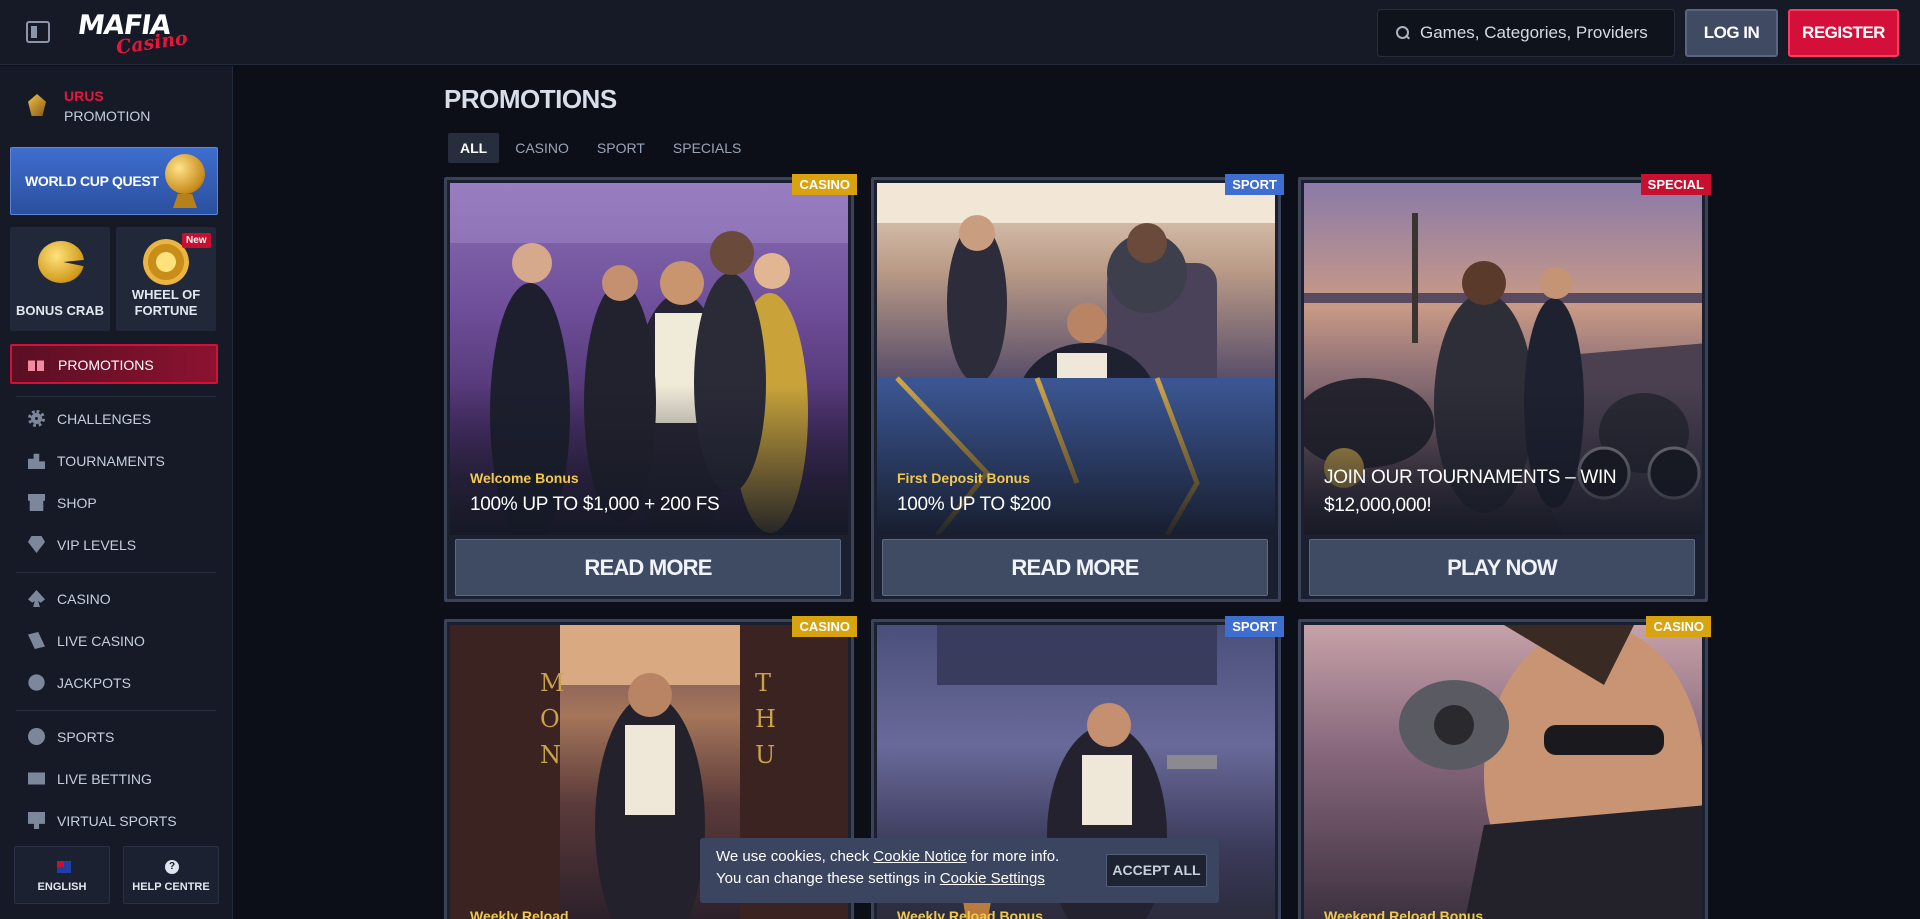 The image size is (1920, 919). I want to click on sidebar-item-label: SPORTS, so click(86, 737).